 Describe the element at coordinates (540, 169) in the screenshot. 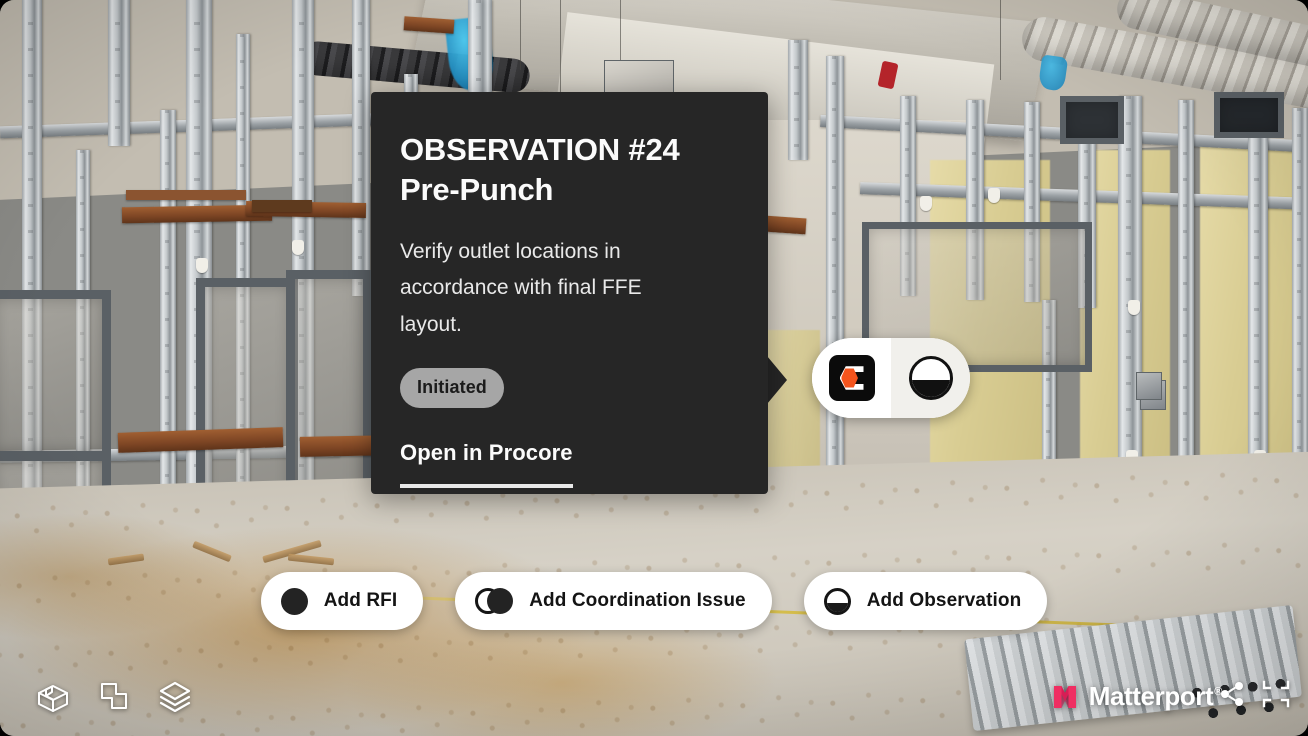

I see `card-title: OBSERVATION #24 Pre-Punch` at that location.